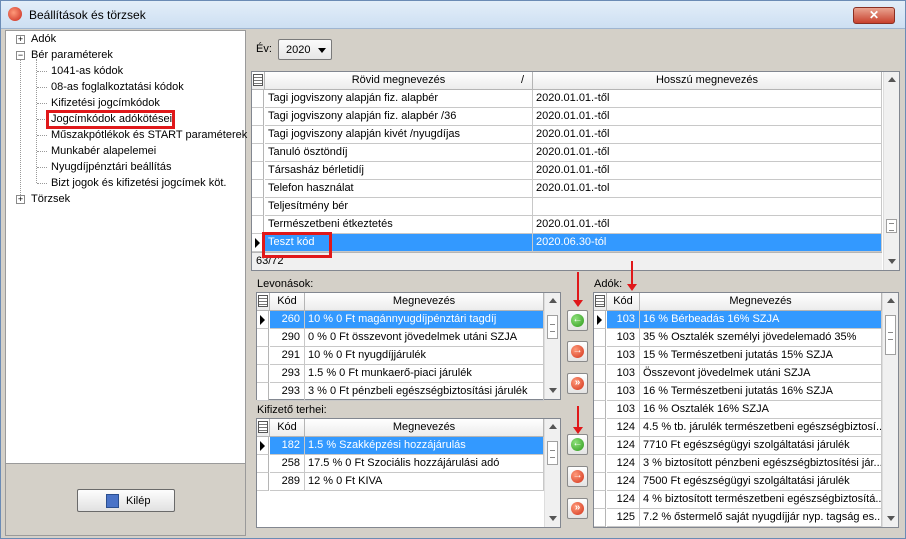 This screenshot has height=539, width=906. Describe the element at coordinates (567, 189) in the screenshot. I see `table-row: Telefon használat 2020.01.01.-tol` at that location.